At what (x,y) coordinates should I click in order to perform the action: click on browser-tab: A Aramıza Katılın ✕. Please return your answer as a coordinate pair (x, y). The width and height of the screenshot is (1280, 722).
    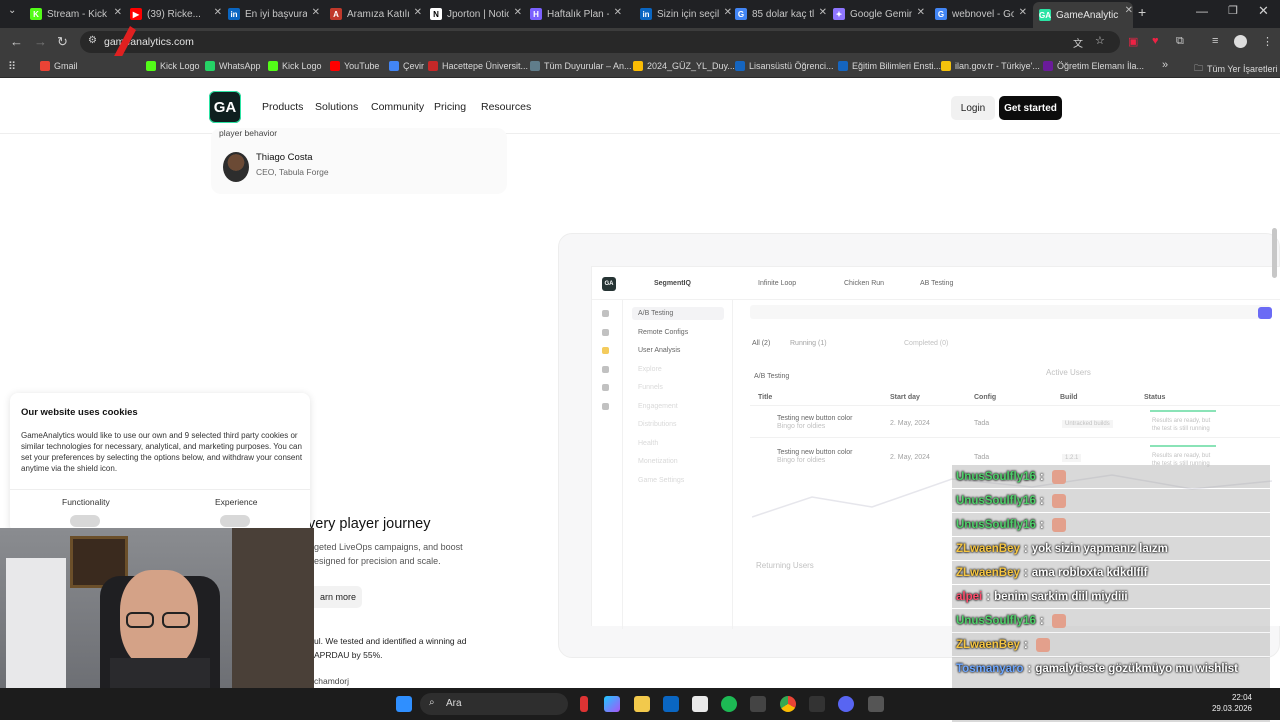
    Looking at the image, I should click on (376, 14).